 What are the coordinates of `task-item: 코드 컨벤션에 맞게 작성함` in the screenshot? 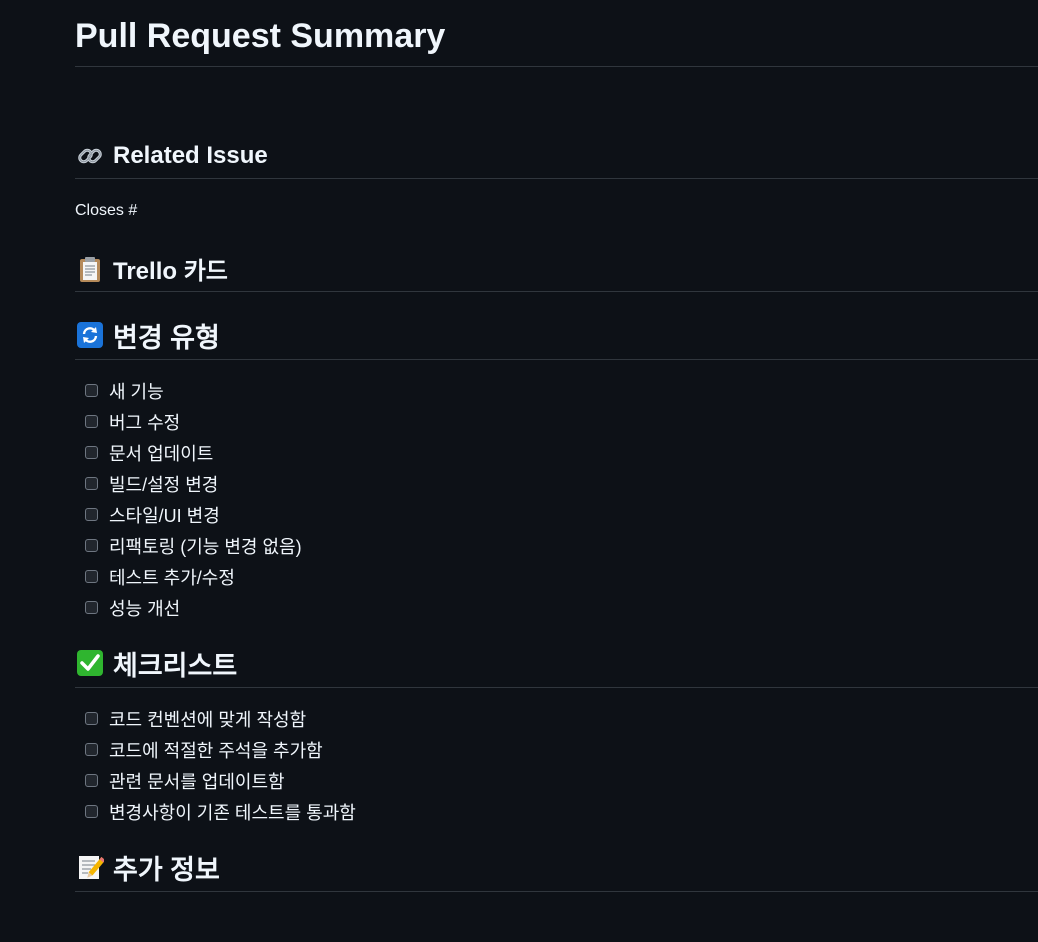 It's located at (215, 718).